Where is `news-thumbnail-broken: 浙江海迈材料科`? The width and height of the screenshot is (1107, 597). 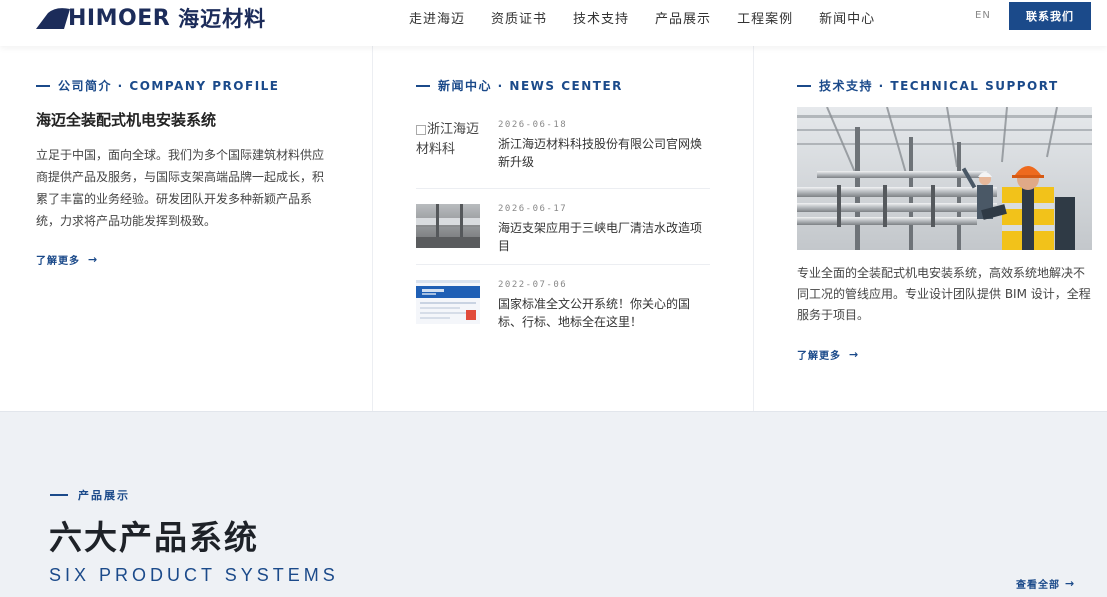
news-thumbnail-broken: 浙江海迈材料科 is located at coordinates (448, 142).